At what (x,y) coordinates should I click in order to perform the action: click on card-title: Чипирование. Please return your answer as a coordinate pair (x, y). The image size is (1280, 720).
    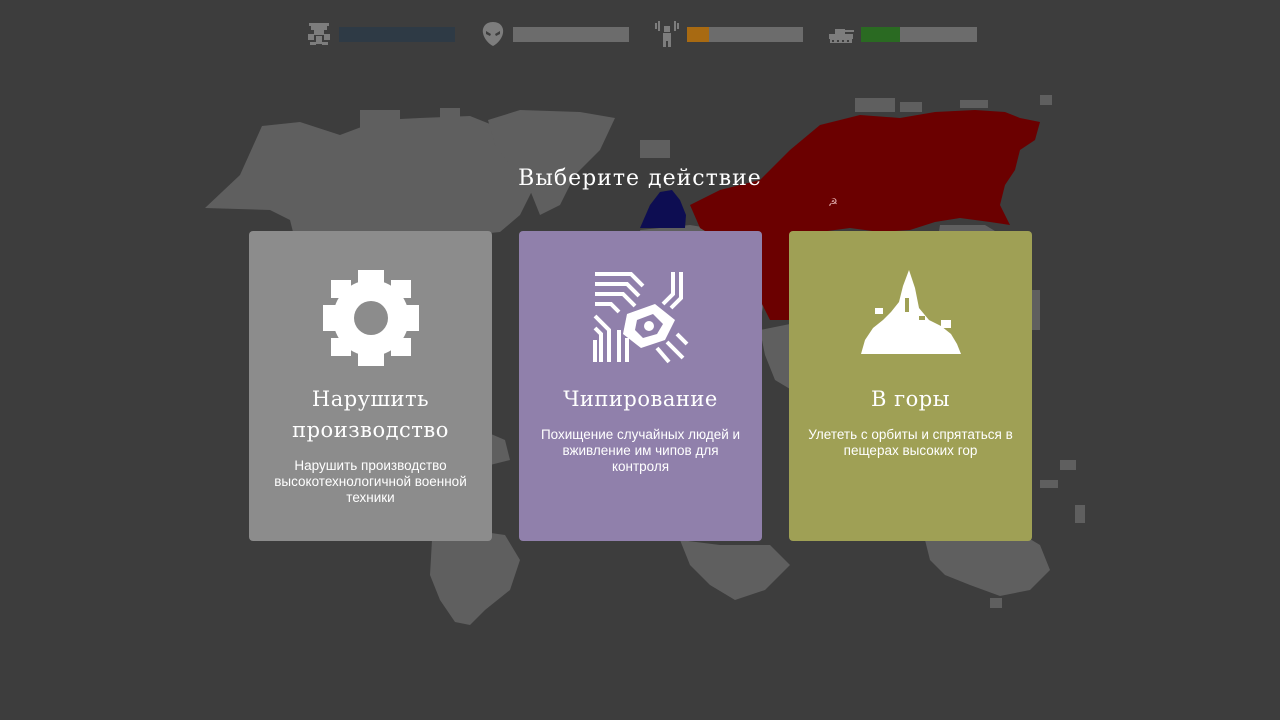
    Looking at the image, I should click on (640, 399).